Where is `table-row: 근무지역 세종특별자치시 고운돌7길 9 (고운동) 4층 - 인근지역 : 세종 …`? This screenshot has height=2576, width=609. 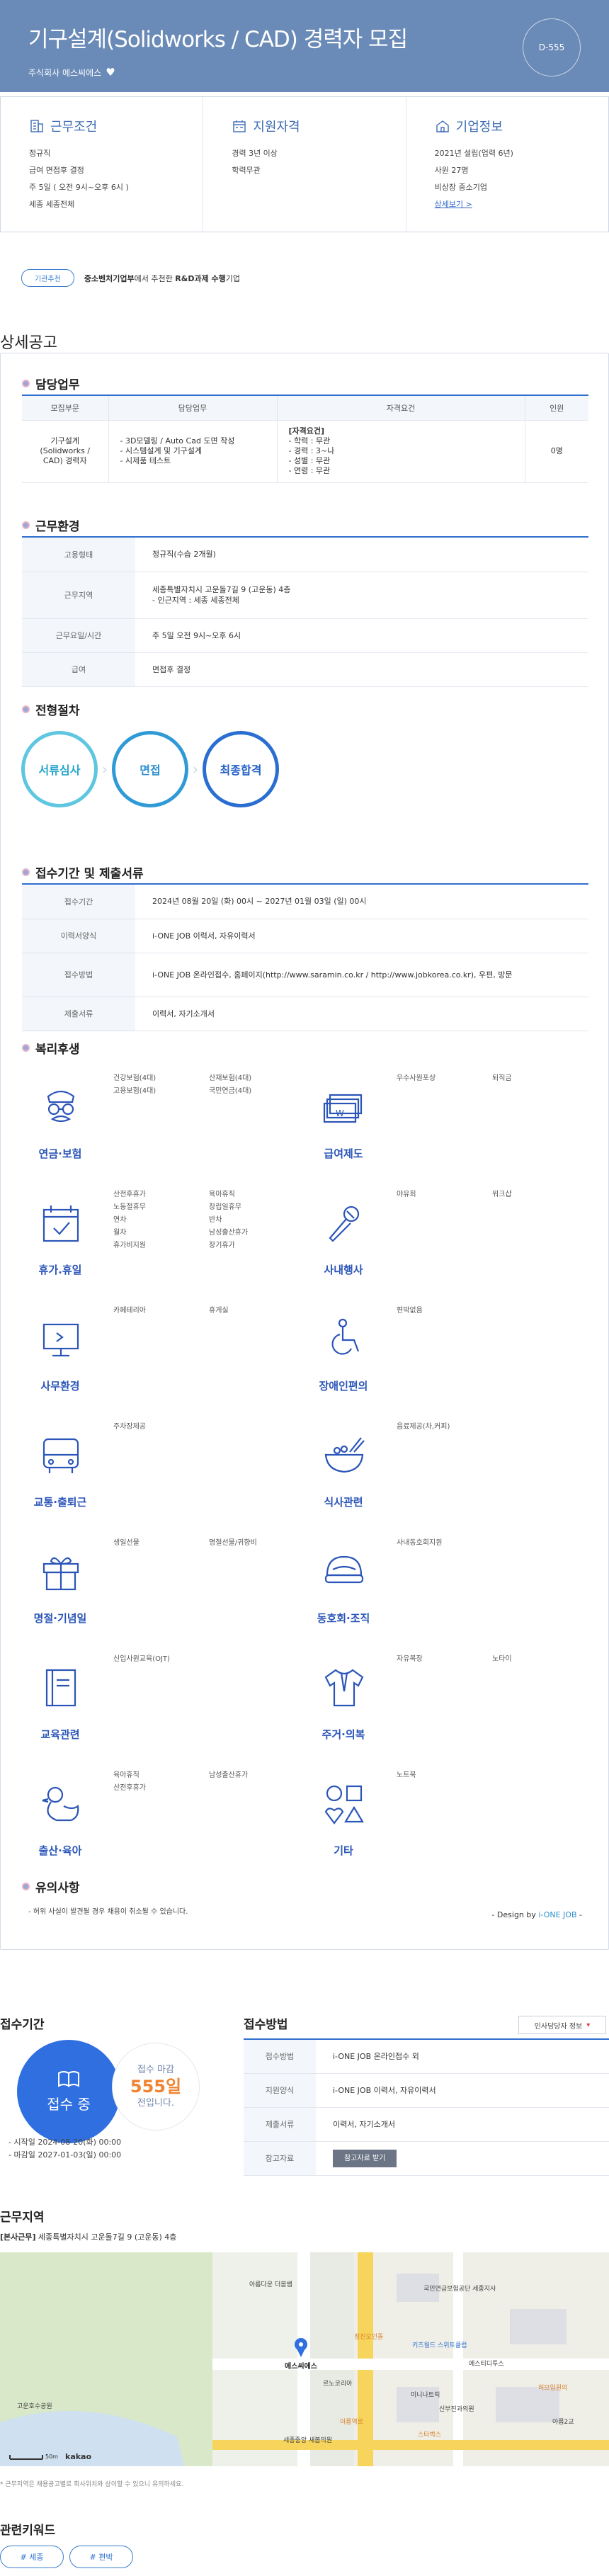
table-row: 근무지역 세종특별자치시 고운돌7길 9 (고운동) 4층 - 인근지역 : 세종 … is located at coordinates (305, 595).